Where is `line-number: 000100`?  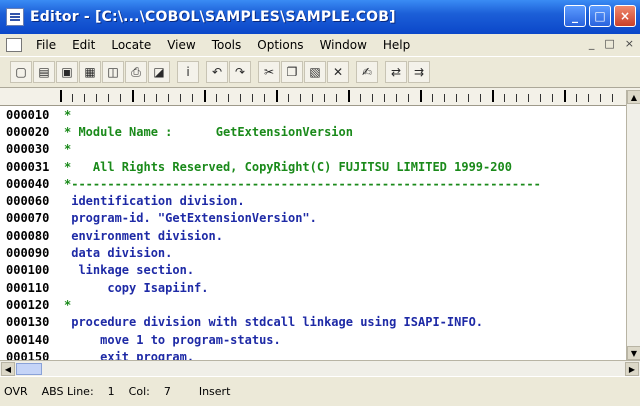
line-number: 000100 is located at coordinates (28, 270).